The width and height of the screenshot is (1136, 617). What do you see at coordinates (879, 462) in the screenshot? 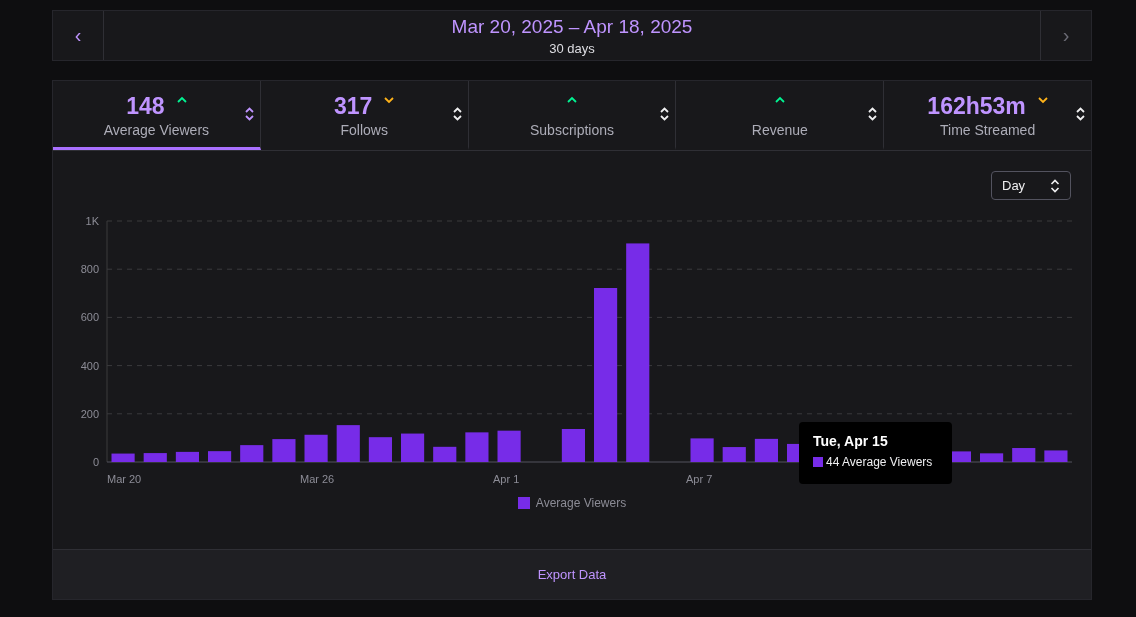
I see `tooltip-value: 44 Average Viewers` at bounding box center [879, 462].